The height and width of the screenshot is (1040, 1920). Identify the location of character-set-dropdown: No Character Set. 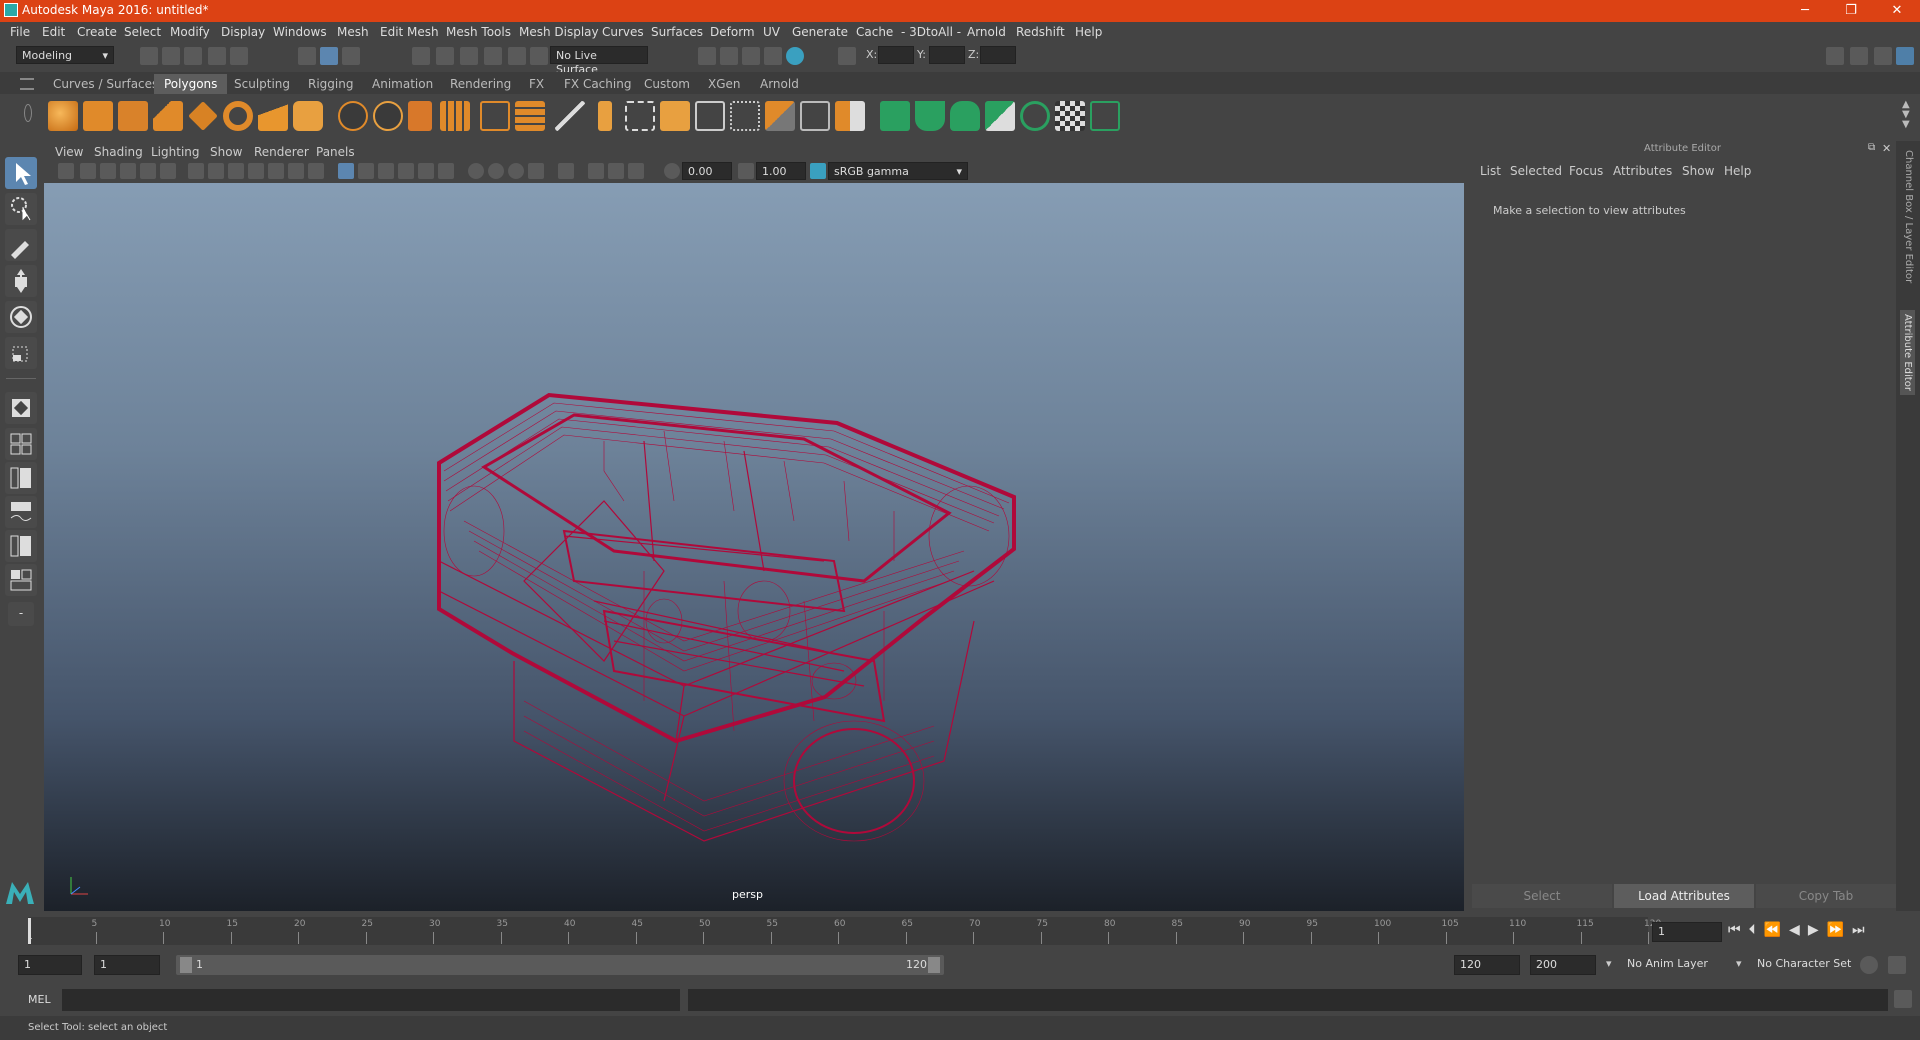
(1811, 965).